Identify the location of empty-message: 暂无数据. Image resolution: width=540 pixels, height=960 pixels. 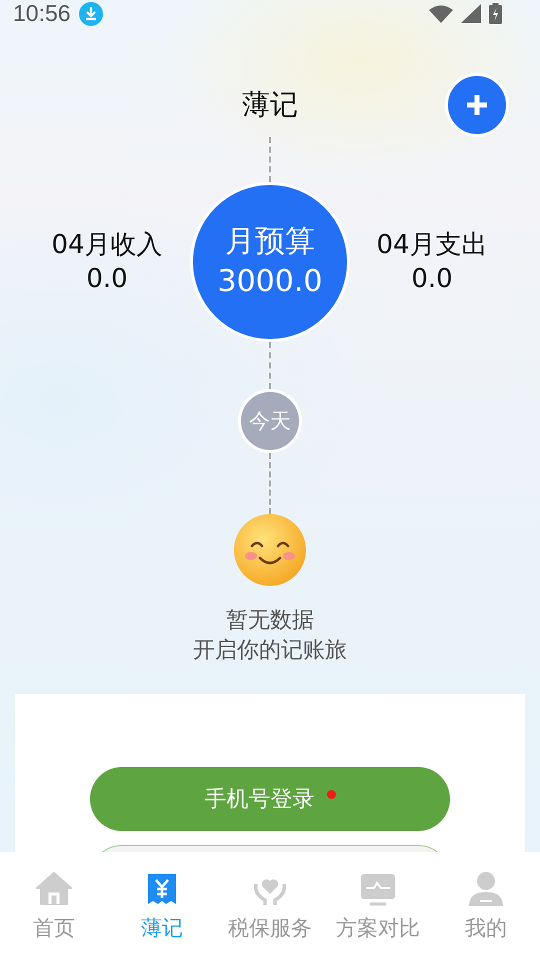
(270, 621).